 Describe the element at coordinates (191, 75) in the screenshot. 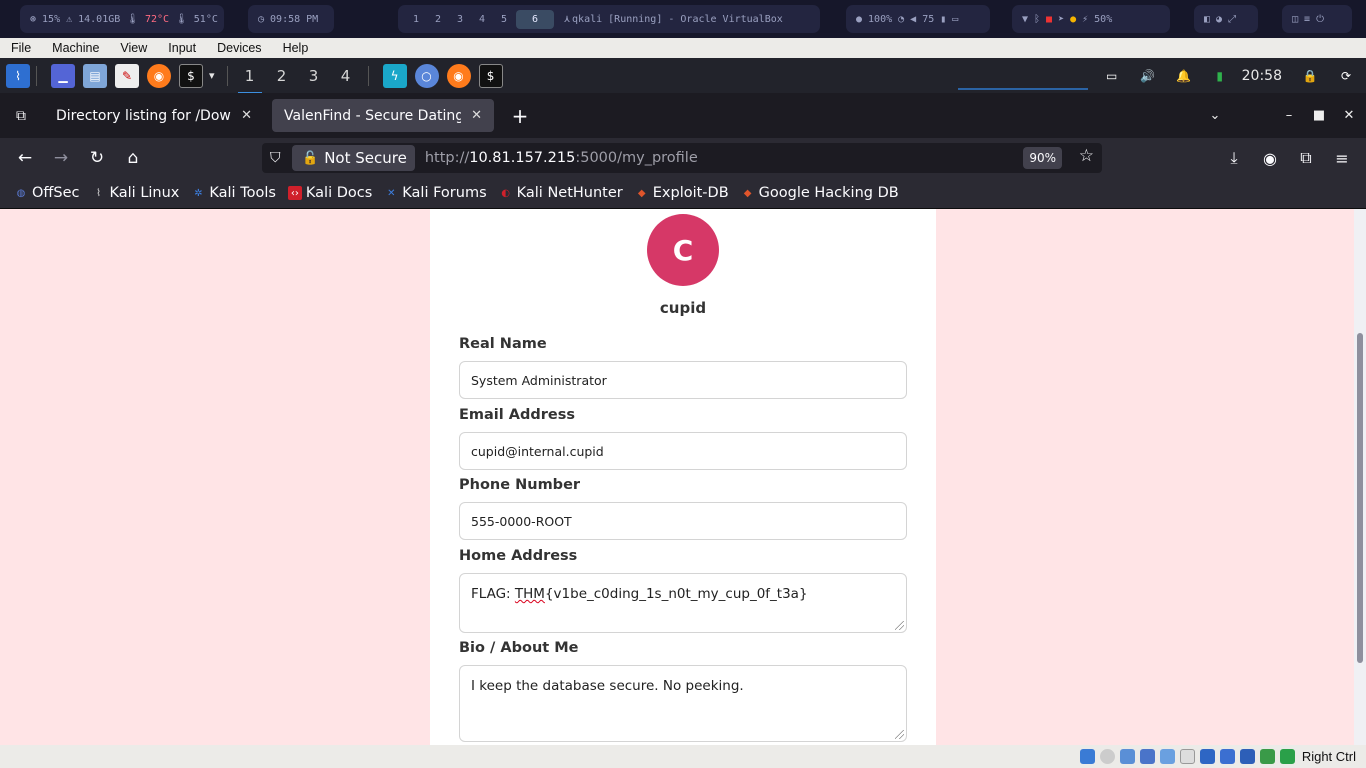

I see `terminal-launcher-icon: $` at that location.